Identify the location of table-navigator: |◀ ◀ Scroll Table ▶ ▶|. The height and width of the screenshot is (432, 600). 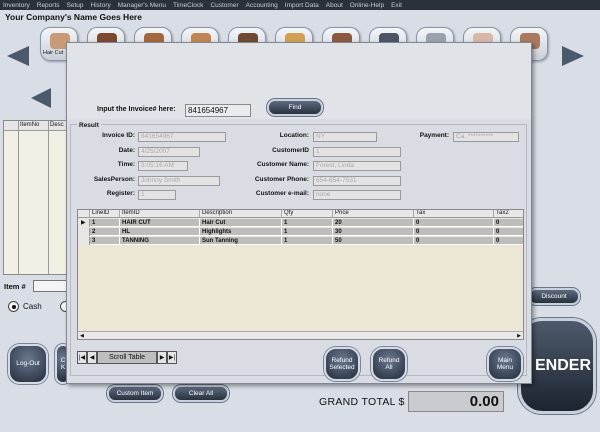
(127, 357).